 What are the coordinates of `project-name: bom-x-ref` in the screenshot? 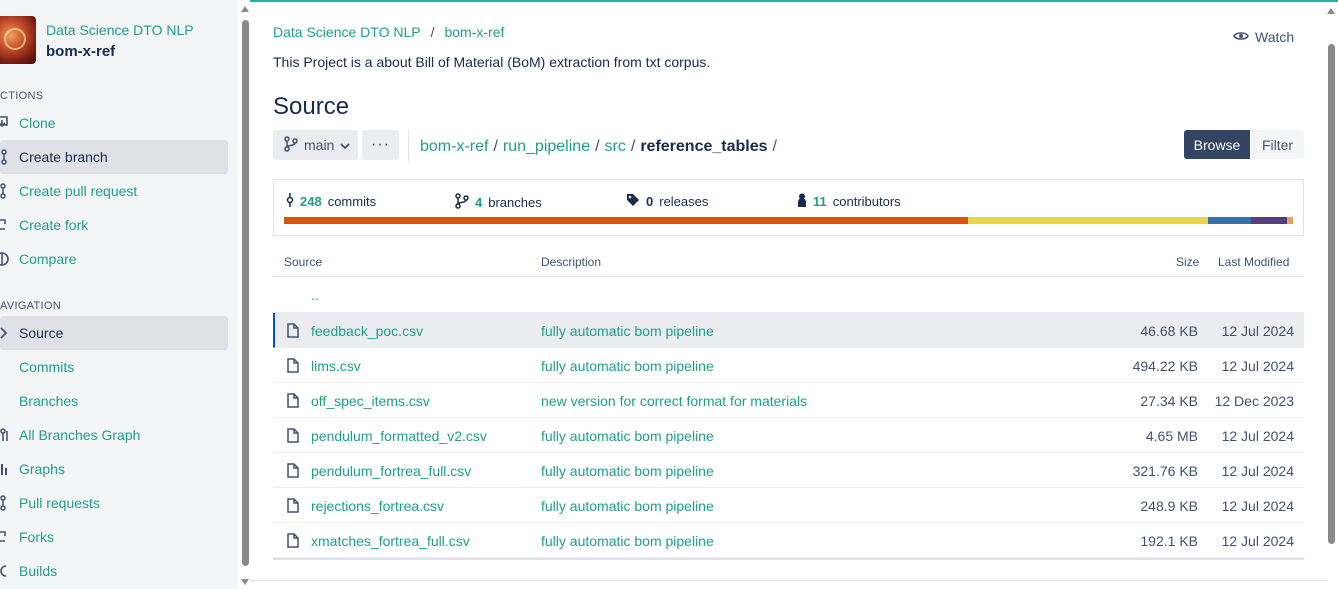 It's located at (80, 51).